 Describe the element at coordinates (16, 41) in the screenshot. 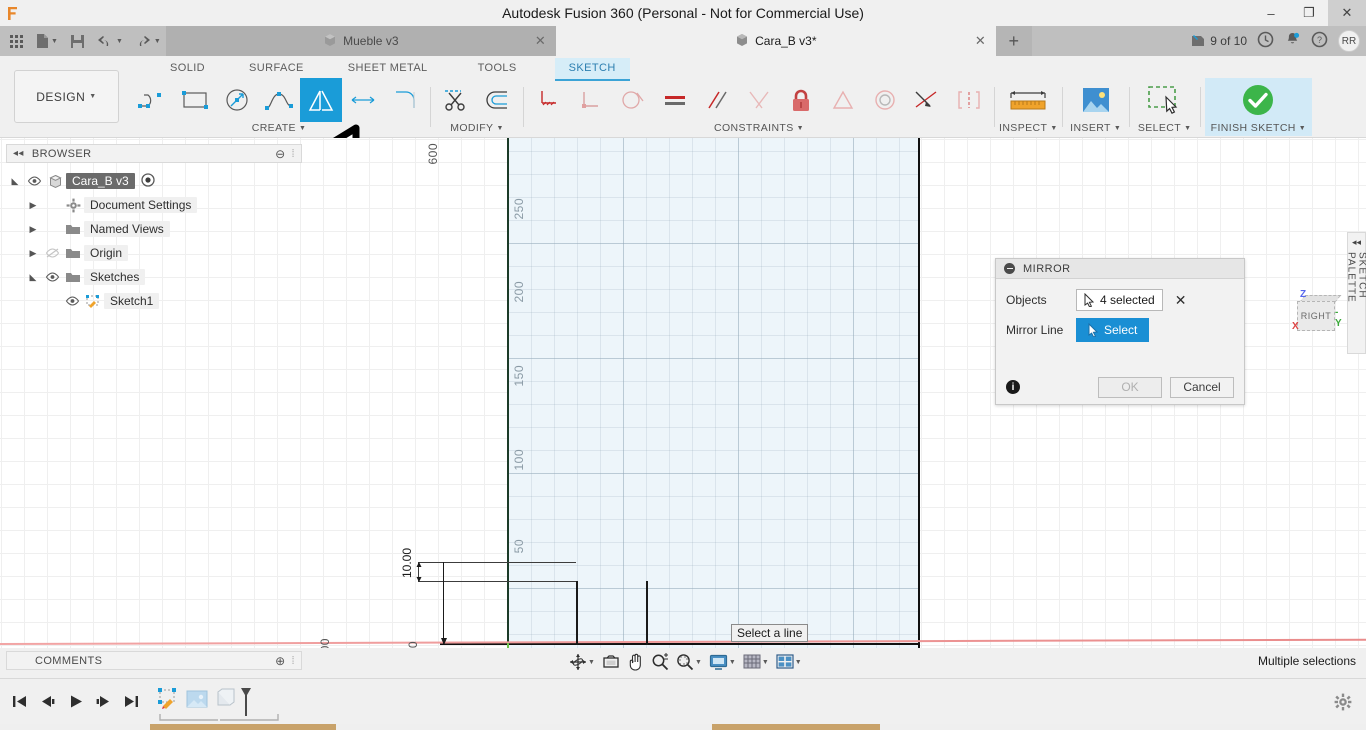

I see `app-grid-button` at that location.